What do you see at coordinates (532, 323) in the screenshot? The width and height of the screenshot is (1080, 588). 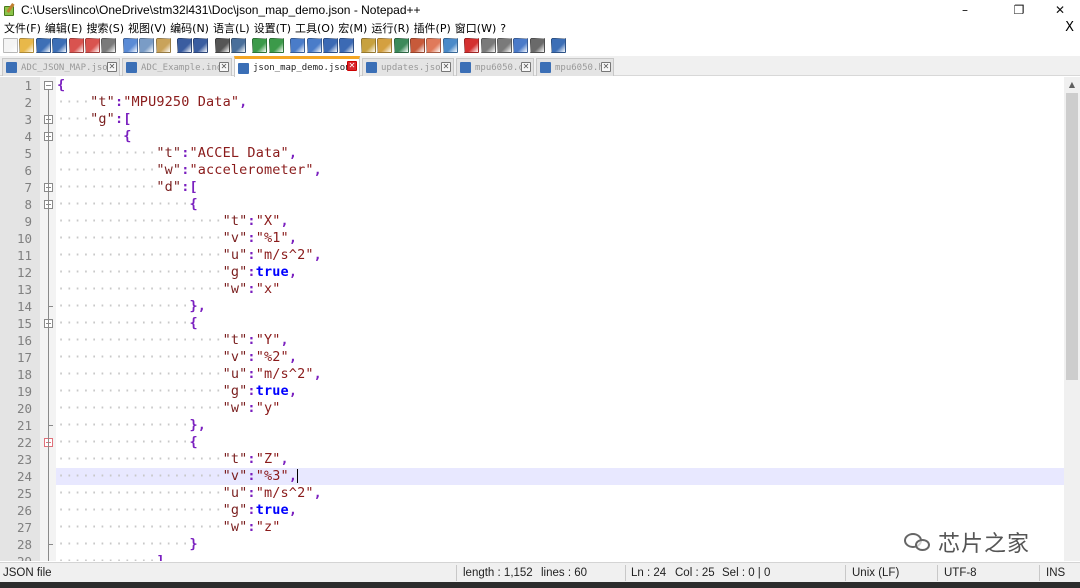 I see `code-line: 15 ················{` at bounding box center [532, 323].